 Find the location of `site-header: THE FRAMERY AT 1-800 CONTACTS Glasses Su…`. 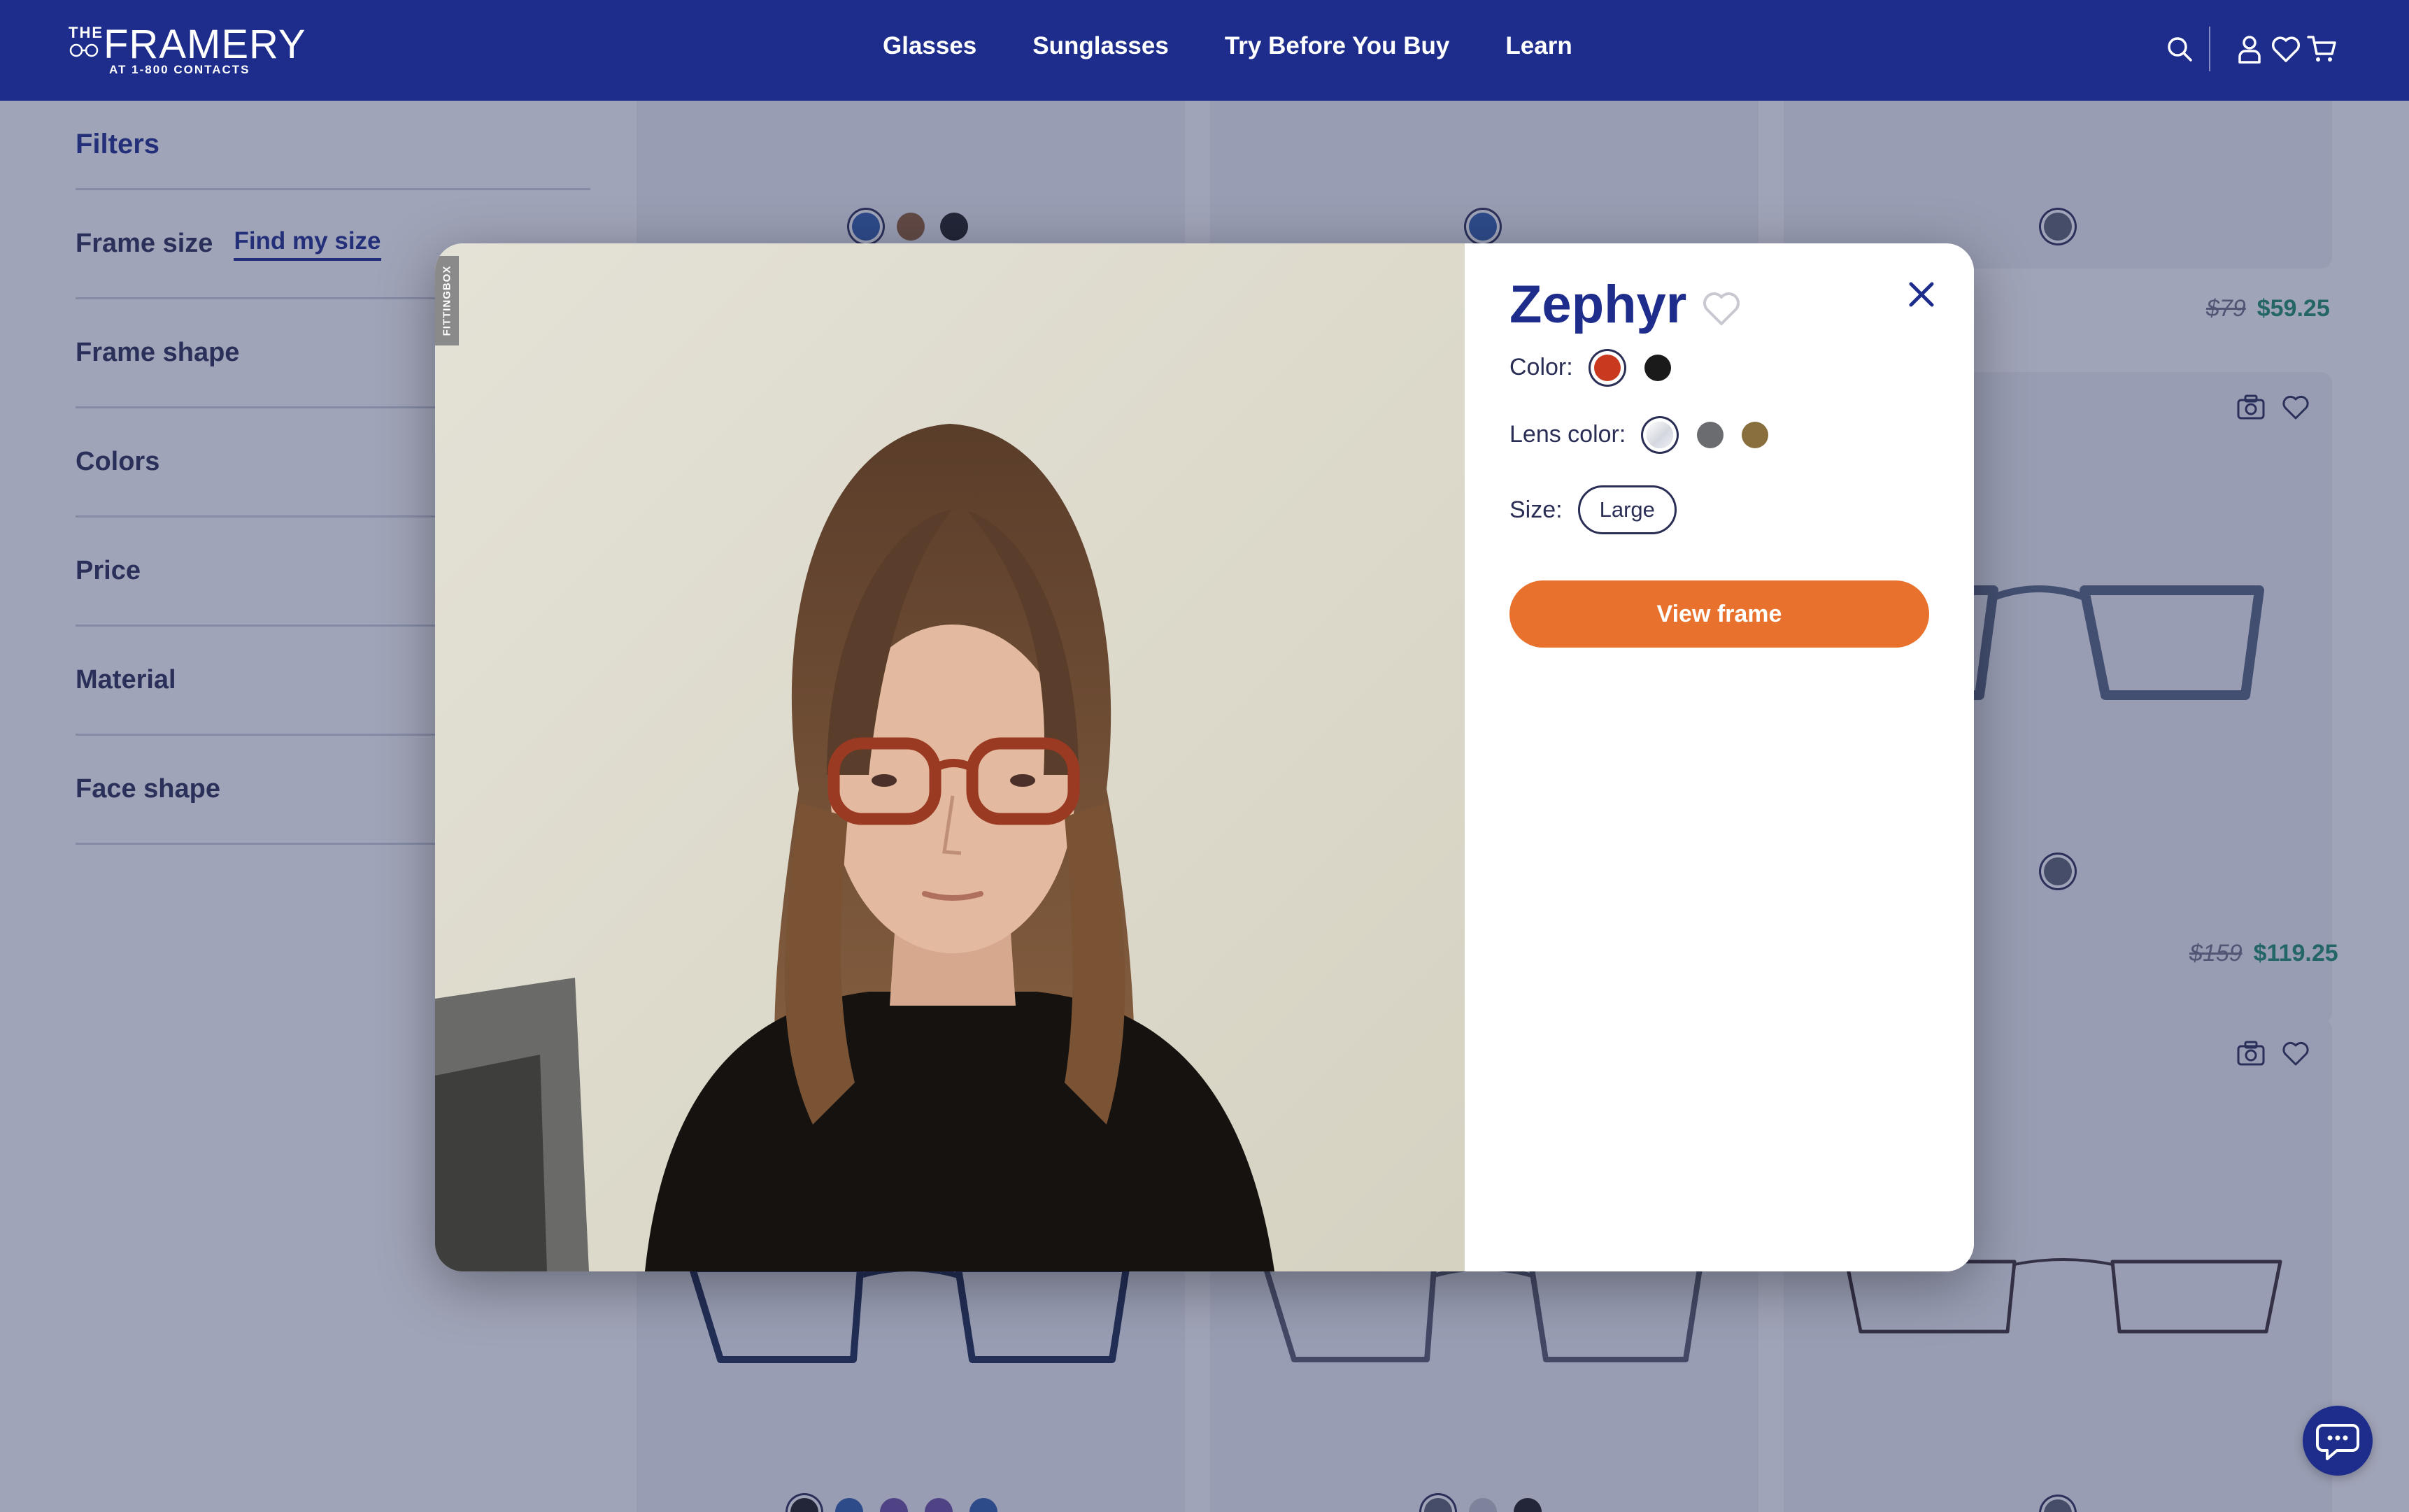

site-header: THE FRAMERY AT 1-800 CONTACTS Glasses Su… is located at coordinates (1204, 50).